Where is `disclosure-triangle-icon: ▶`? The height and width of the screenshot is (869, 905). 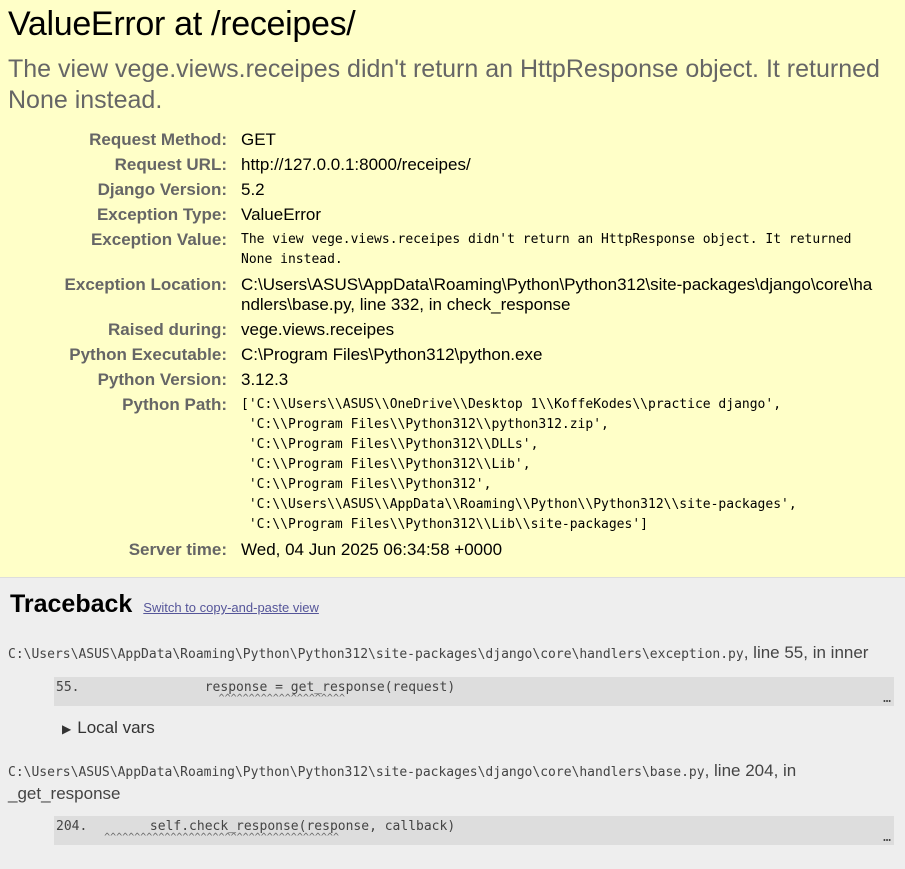 disclosure-triangle-icon: ▶ is located at coordinates (67, 729).